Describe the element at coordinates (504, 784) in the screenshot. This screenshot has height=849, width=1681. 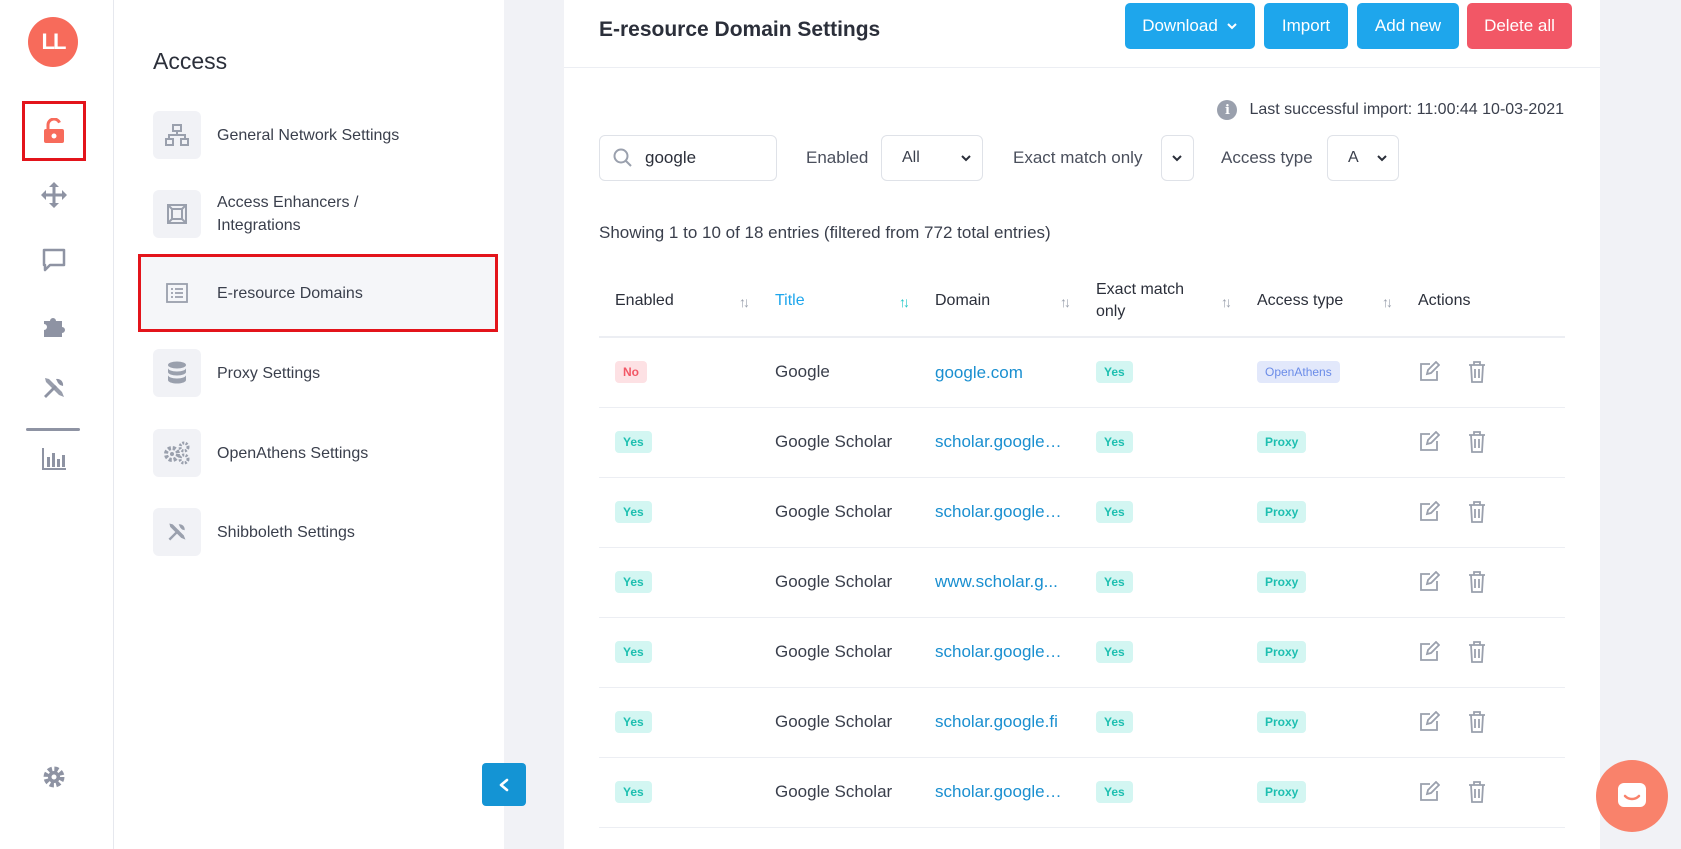
I see `collapse-sidebar-button` at that location.